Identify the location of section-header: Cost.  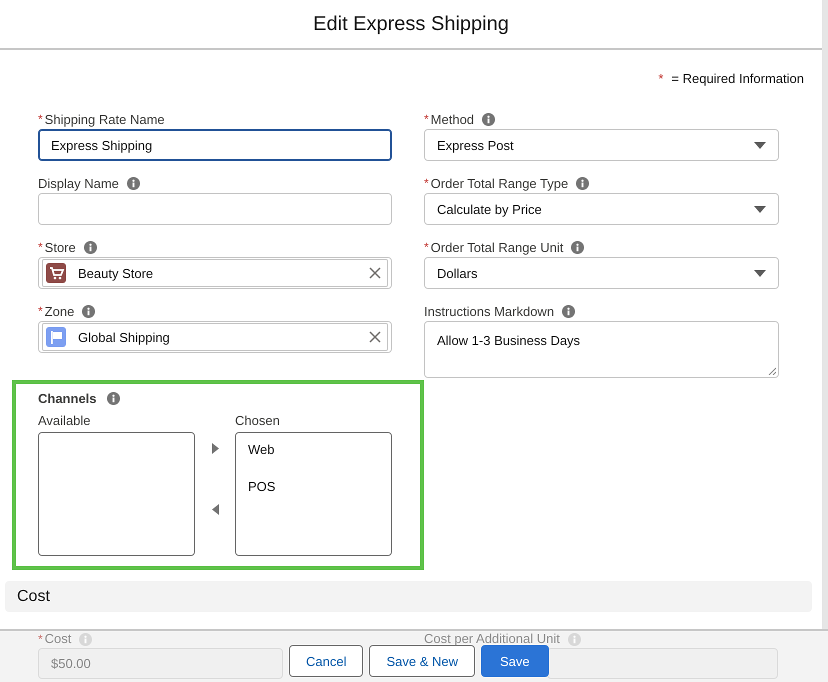
(408, 596).